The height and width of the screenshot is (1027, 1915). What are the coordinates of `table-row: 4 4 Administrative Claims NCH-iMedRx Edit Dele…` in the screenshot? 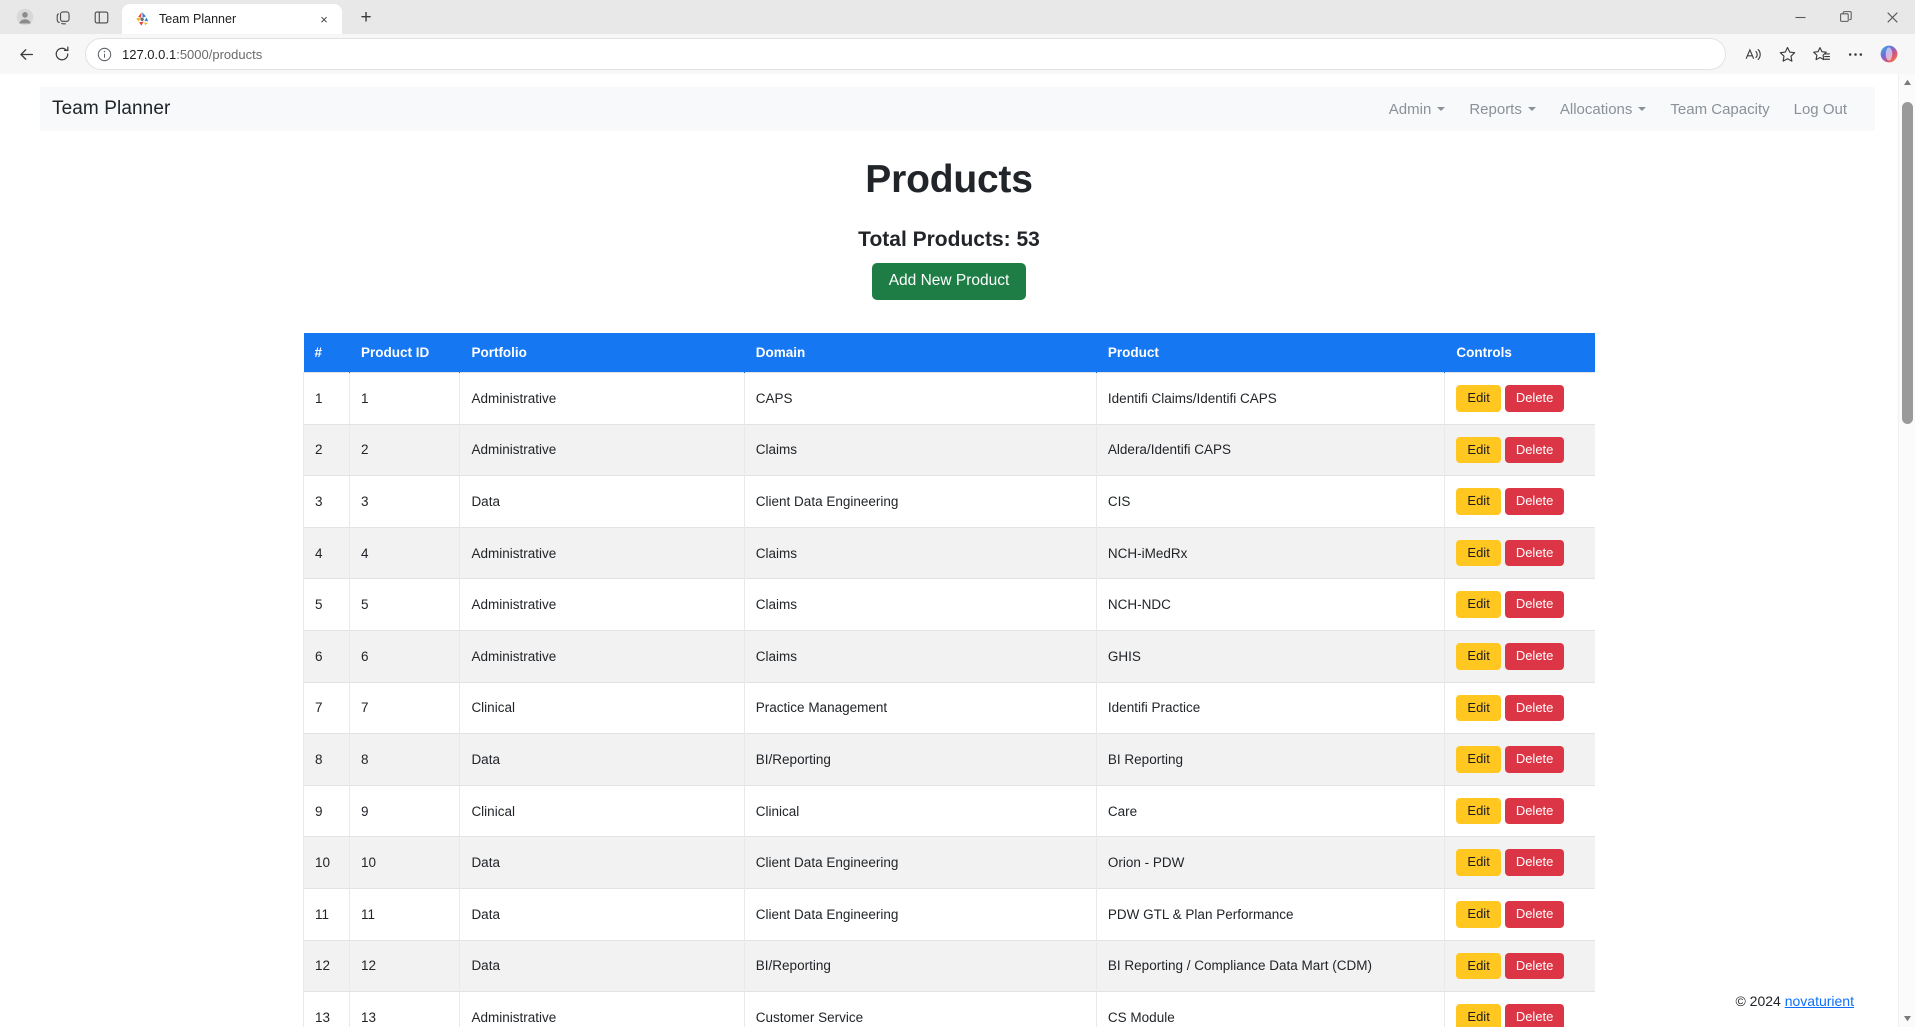 It's located at (949, 552).